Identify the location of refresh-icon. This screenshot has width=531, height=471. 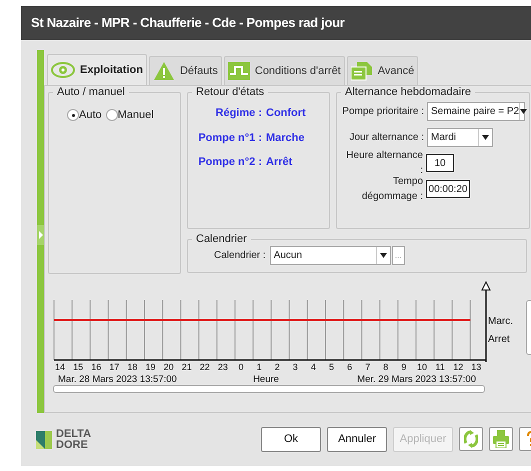
(471, 439).